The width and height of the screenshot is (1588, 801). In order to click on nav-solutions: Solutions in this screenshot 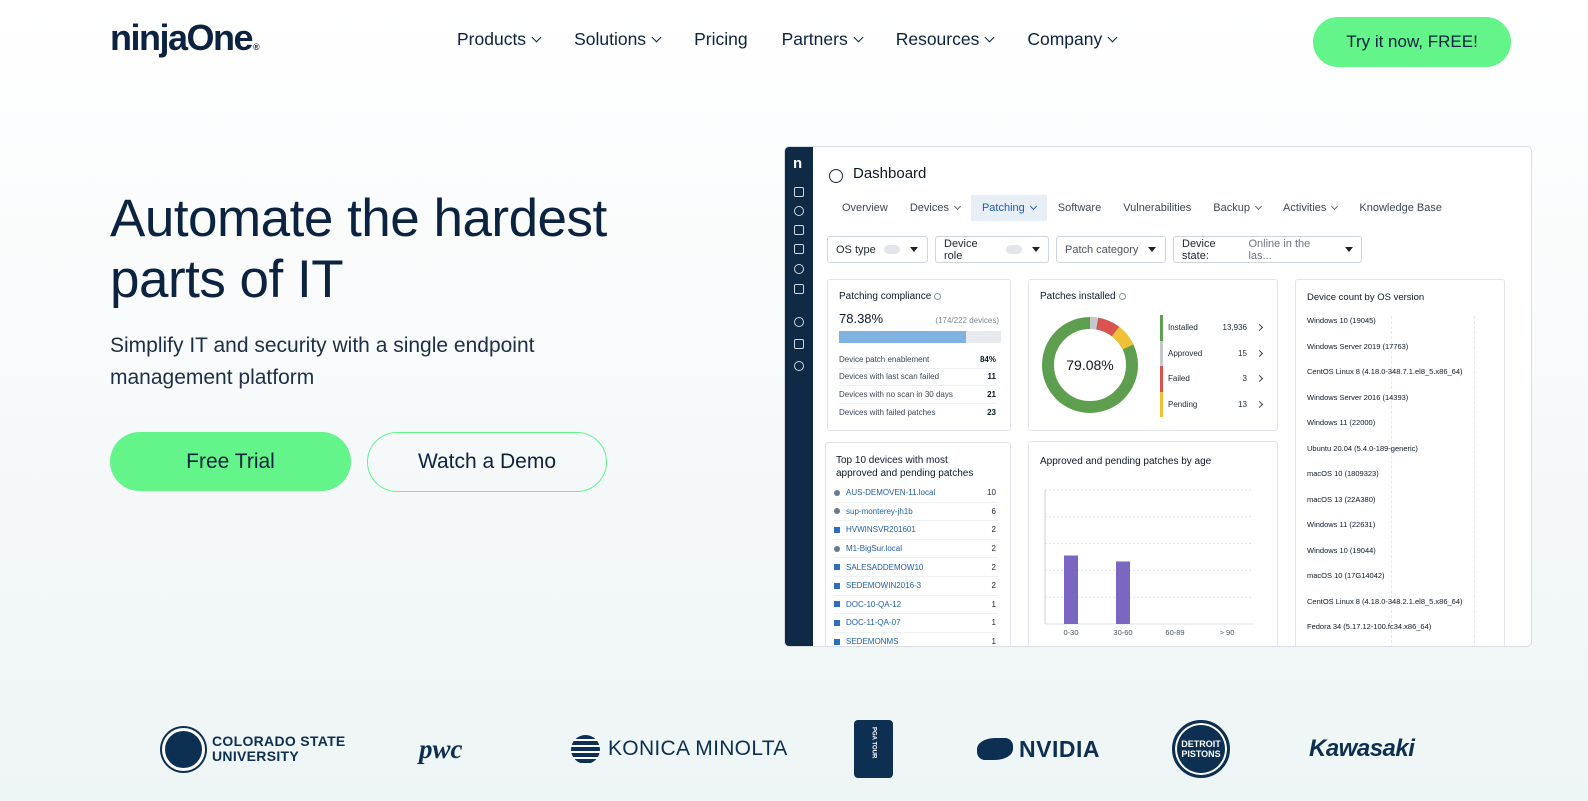, I will do `click(618, 39)`.